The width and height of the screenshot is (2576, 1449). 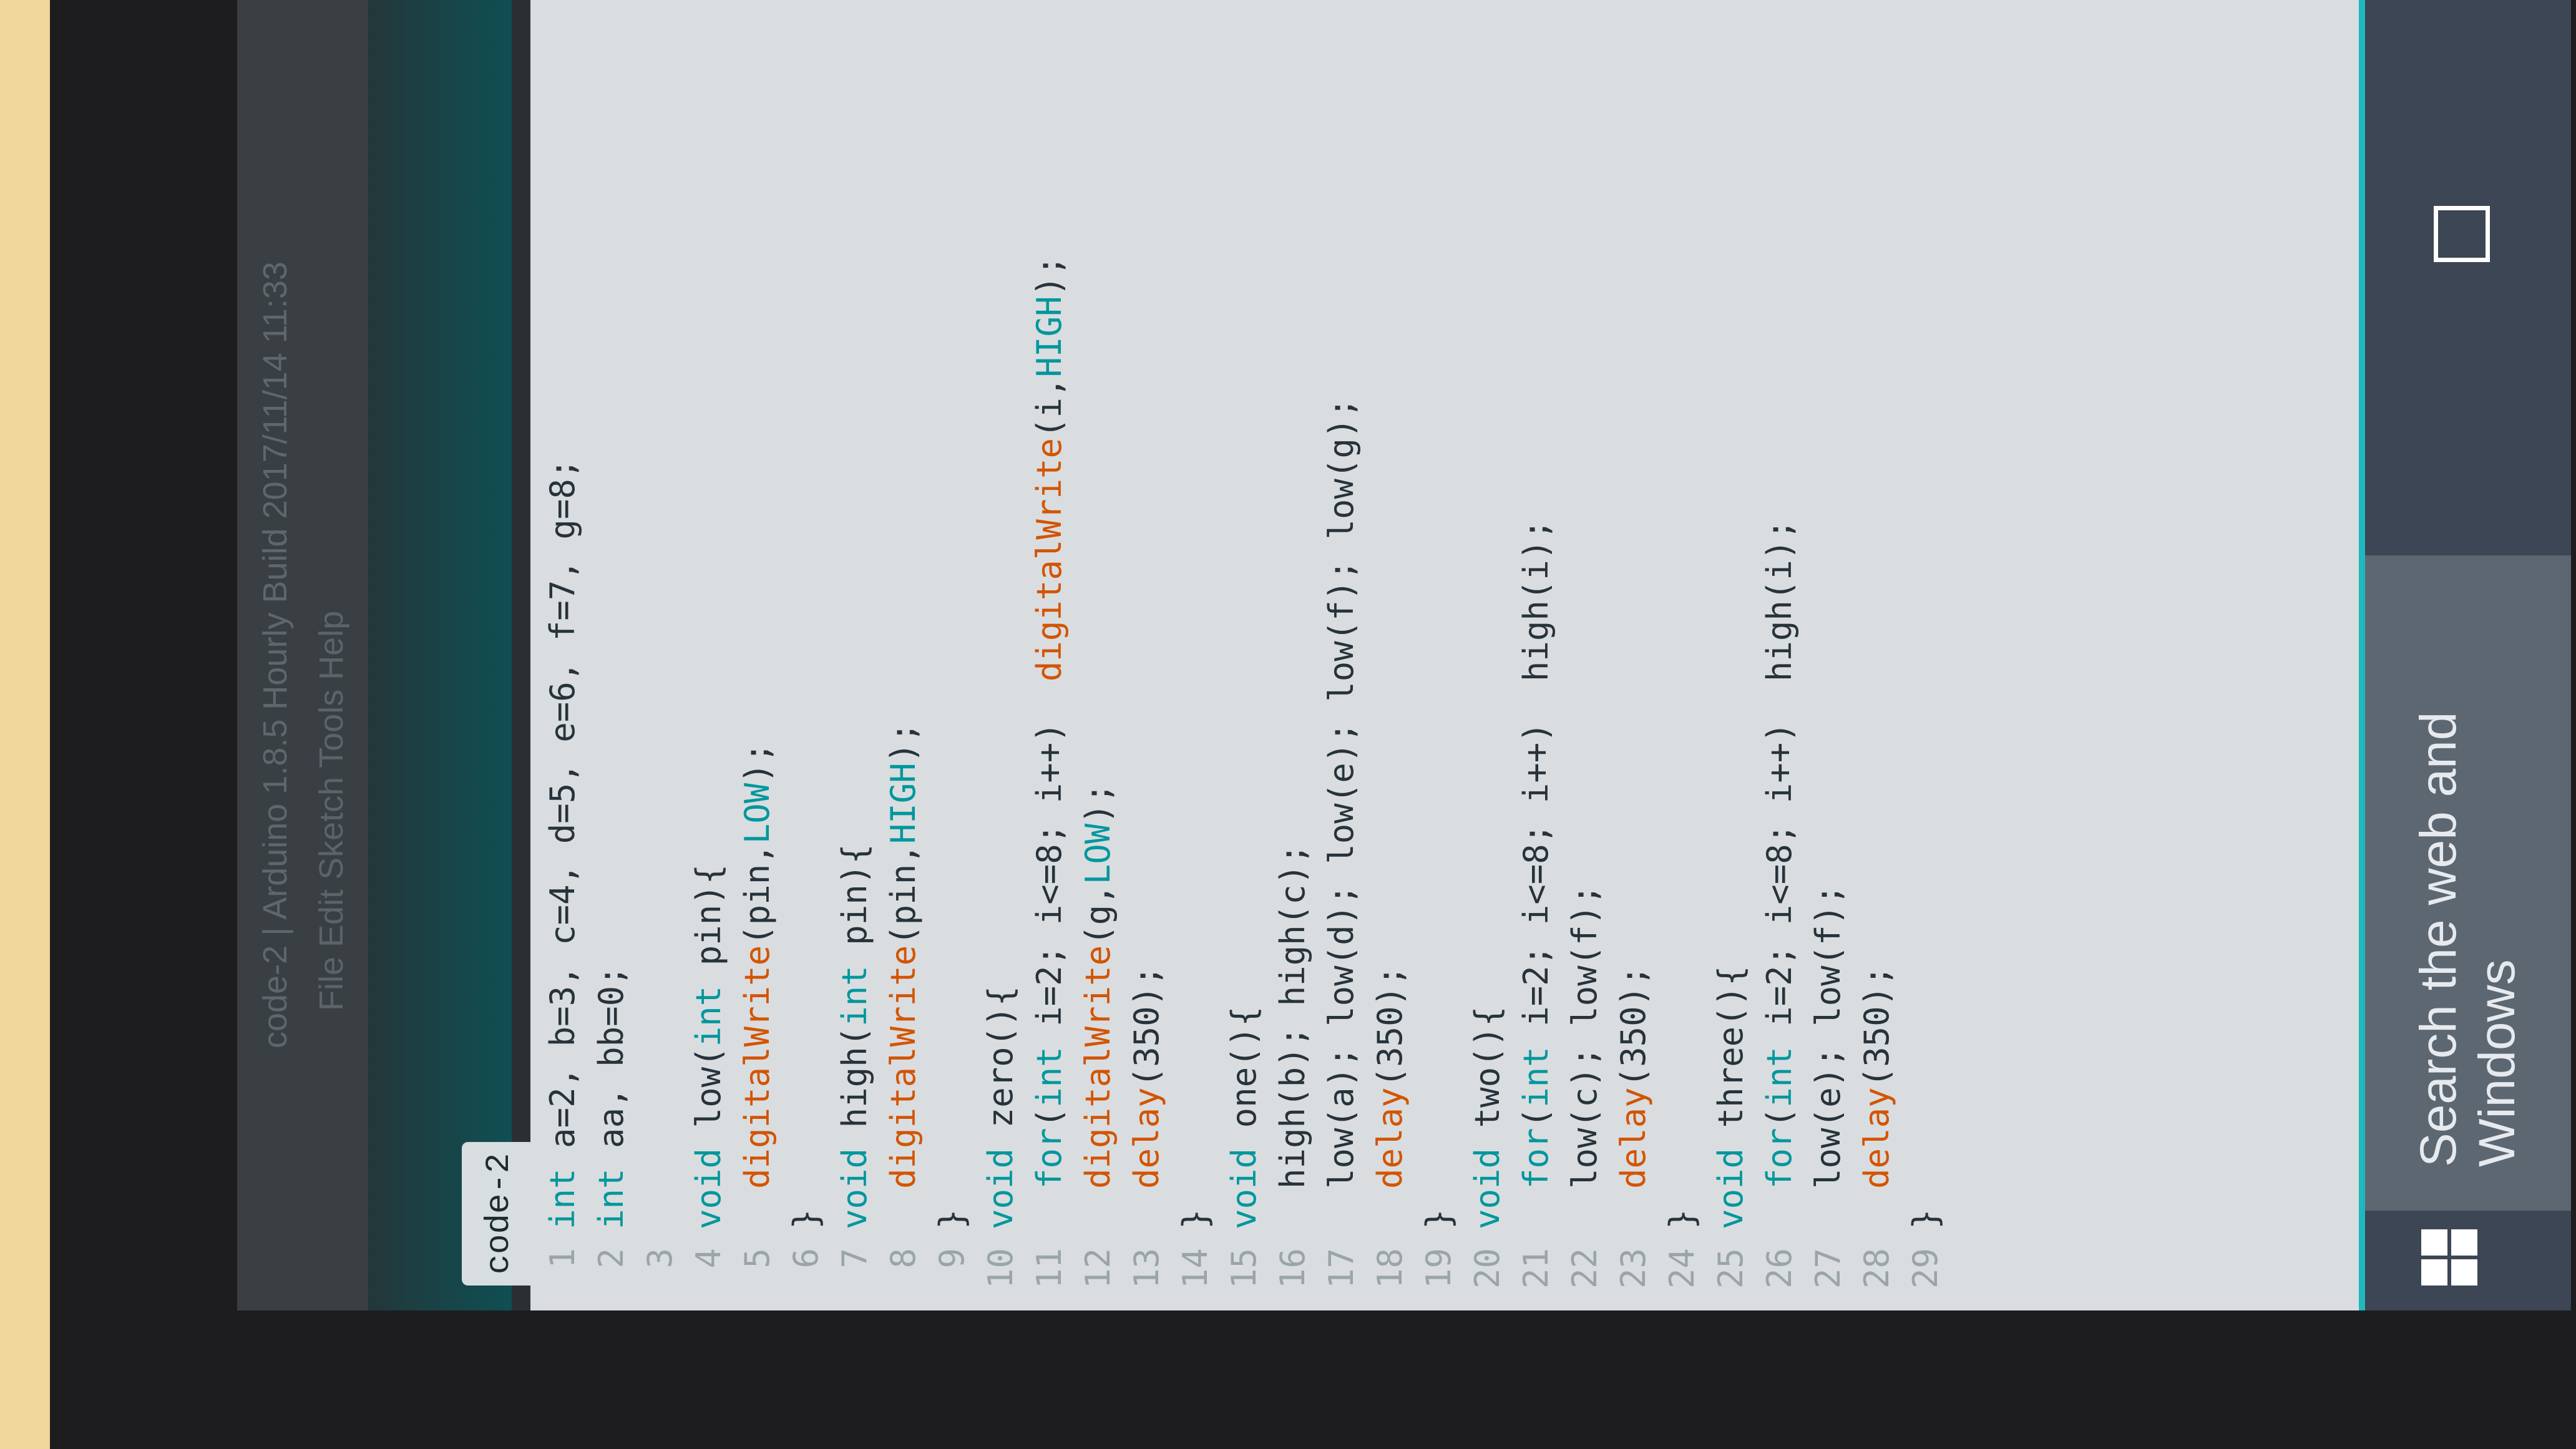 I want to click on code-line: 7 void high(int pin){, so click(x=859, y=655).